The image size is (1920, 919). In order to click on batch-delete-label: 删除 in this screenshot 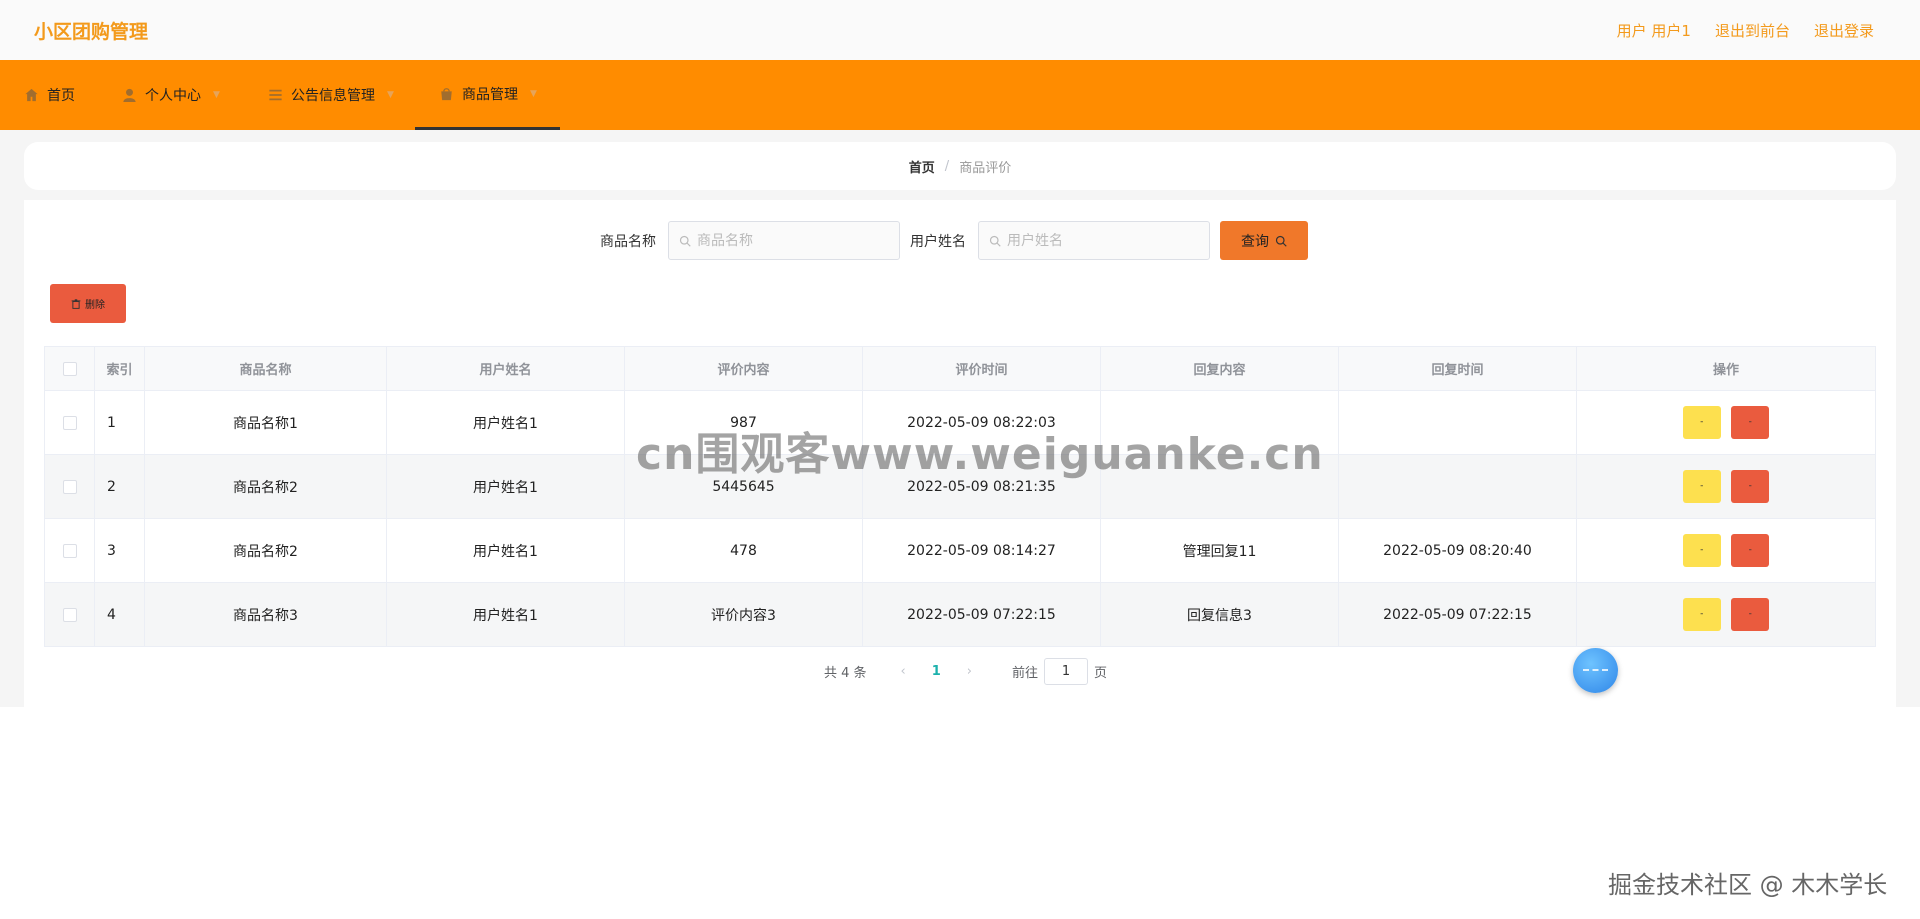, I will do `click(95, 305)`.